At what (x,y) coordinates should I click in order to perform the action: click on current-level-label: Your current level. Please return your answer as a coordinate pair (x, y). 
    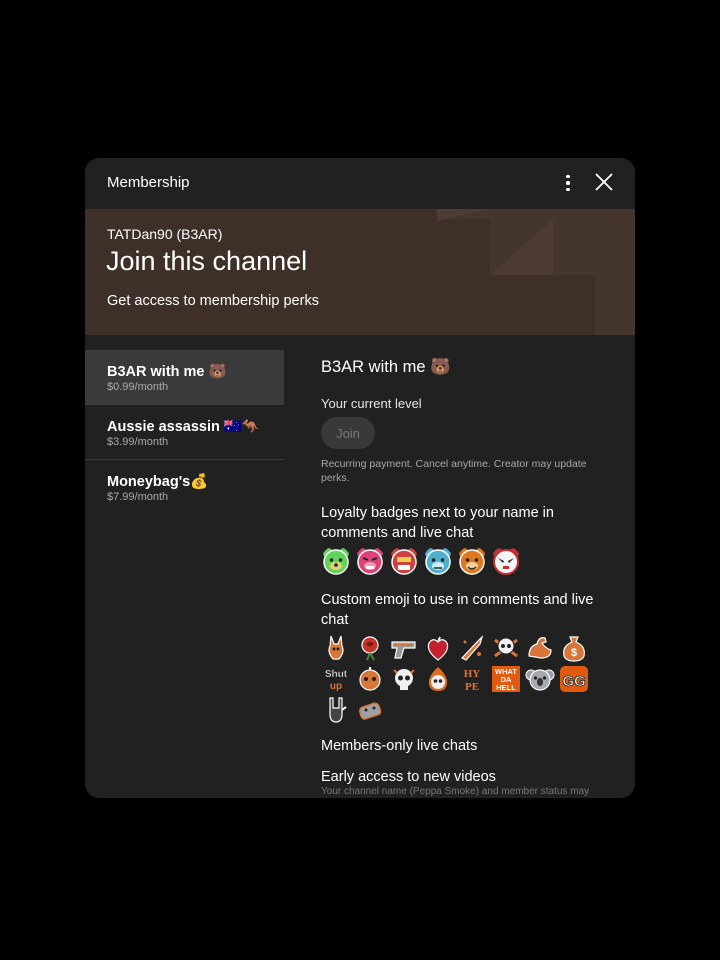
    Looking at the image, I should click on (371, 403).